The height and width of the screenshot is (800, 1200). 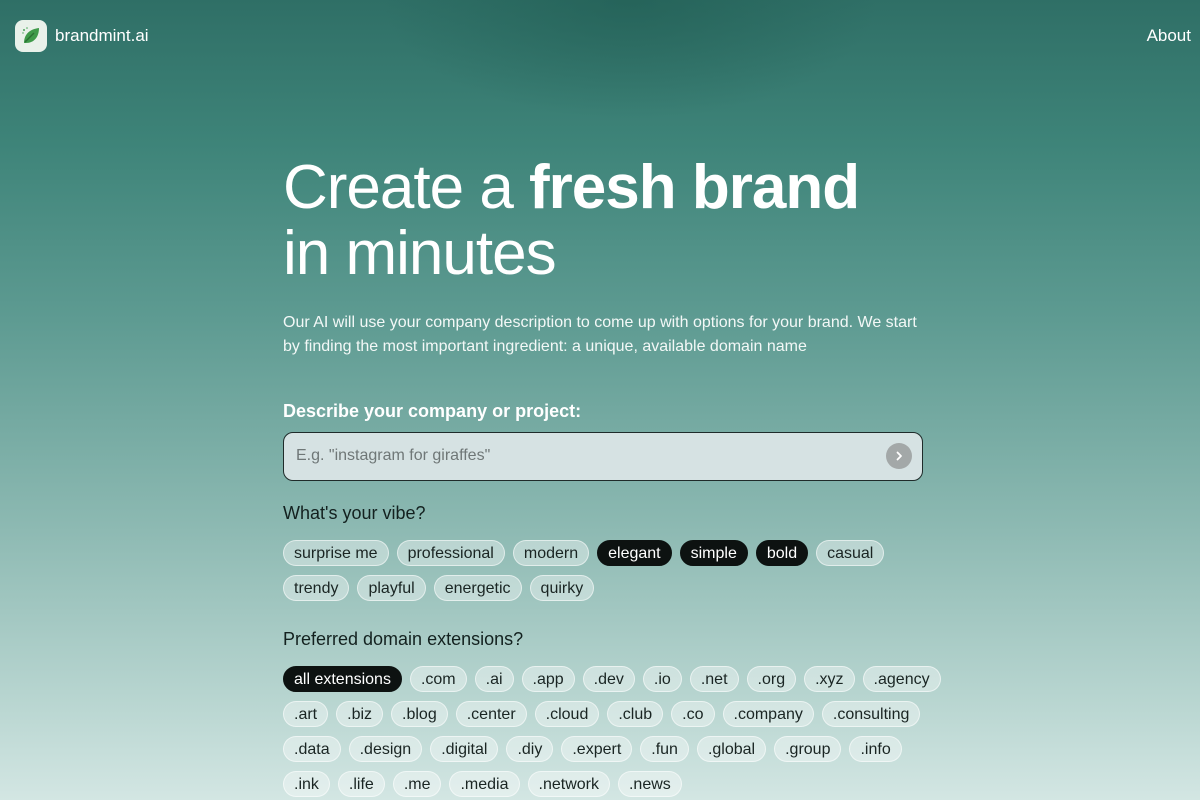 What do you see at coordinates (342, 679) in the screenshot?
I see `extension-chip: all extensions` at bounding box center [342, 679].